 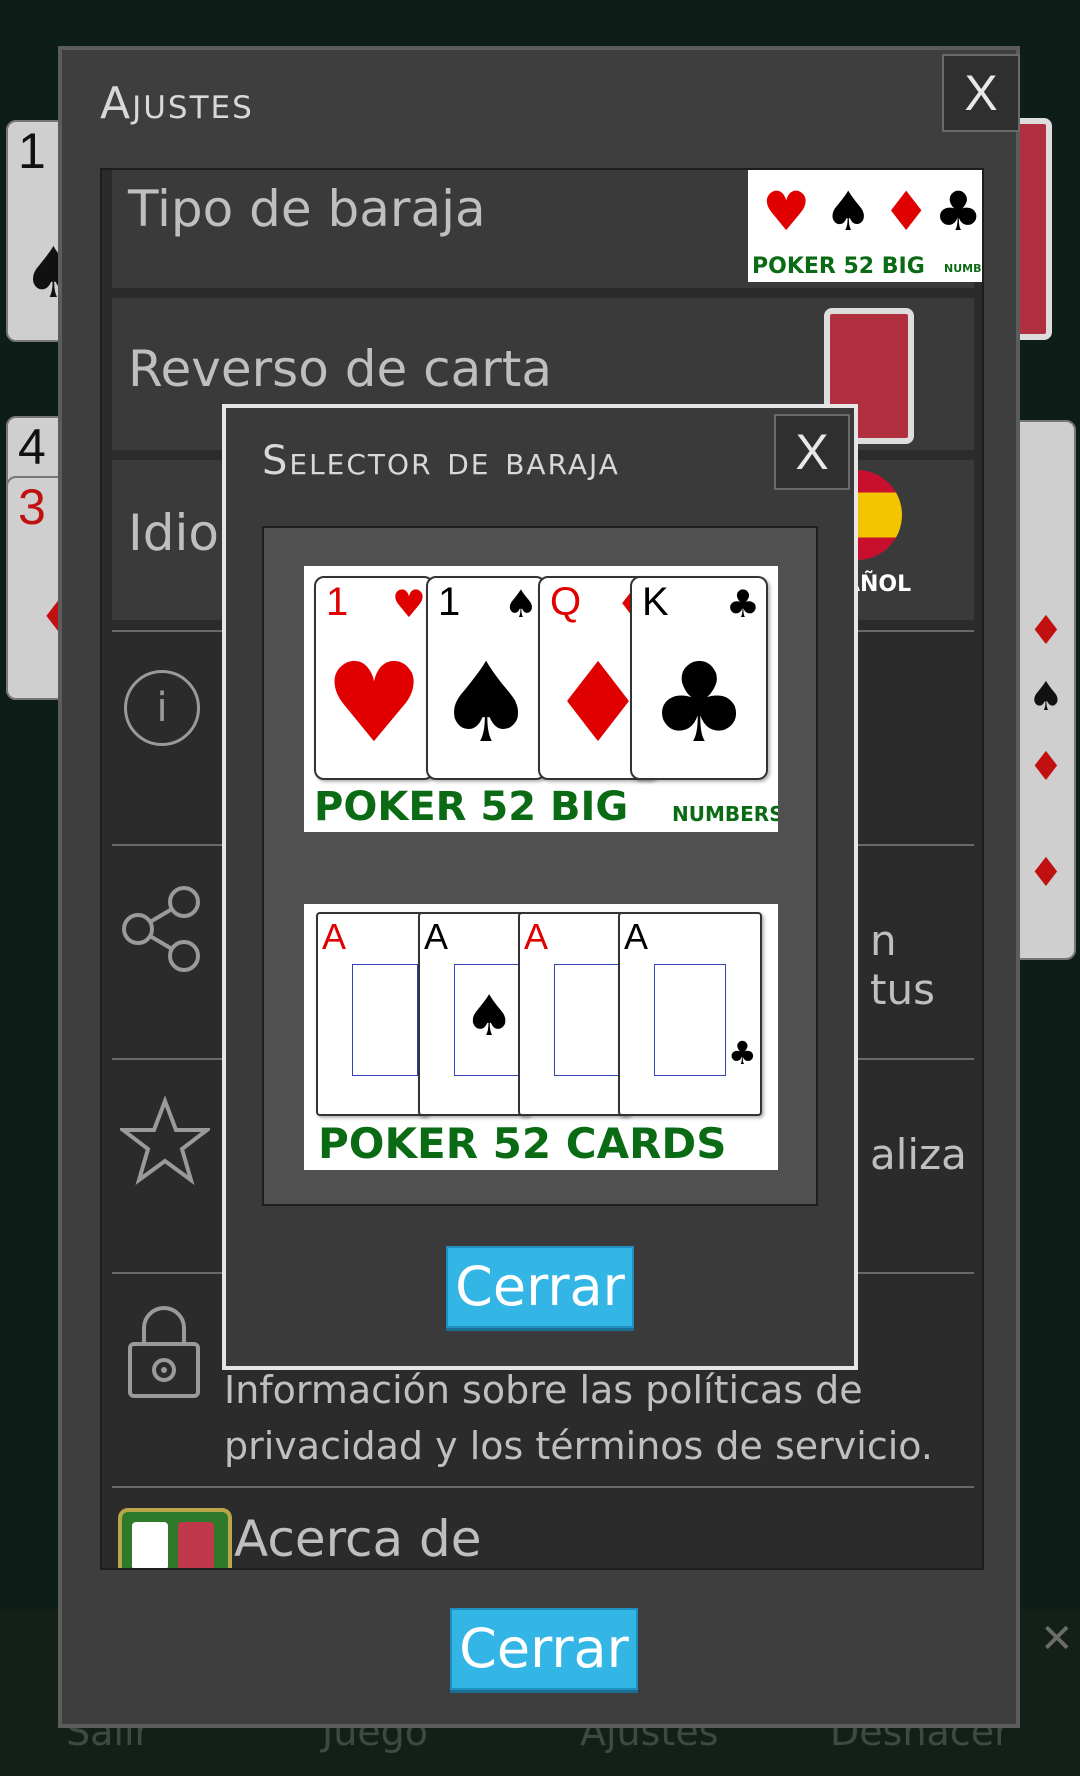 I want to click on settings-cerrar-button: Cerrar, so click(x=544, y=1649).